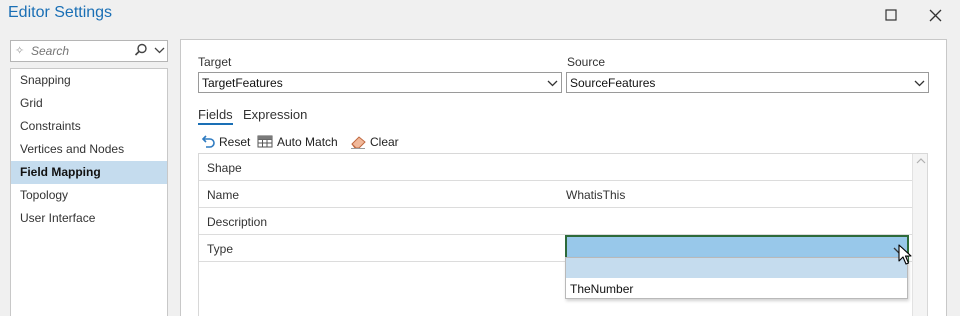  What do you see at coordinates (89, 172) in the screenshot?
I see `sidebar-item-field-mapping: Field Mapping` at bounding box center [89, 172].